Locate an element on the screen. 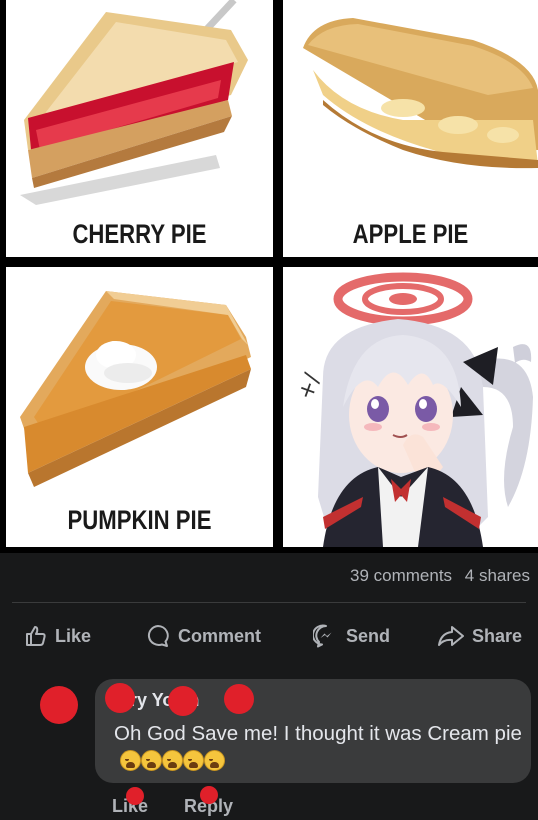 The width and height of the screenshot is (538, 820). like-label: Like is located at coordinates (73, 635).